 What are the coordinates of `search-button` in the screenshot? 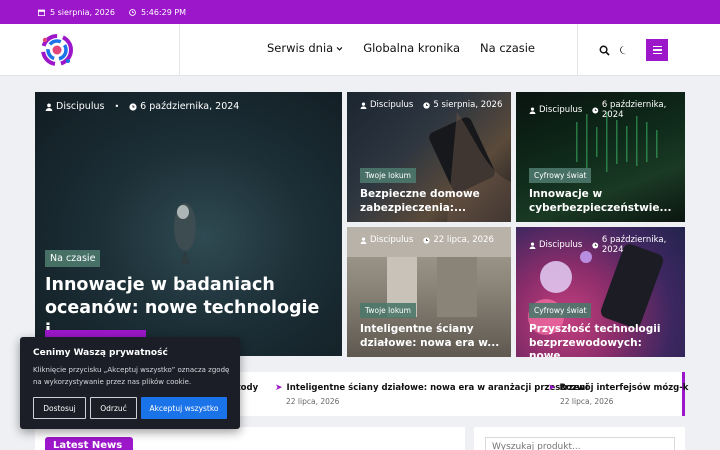 It's located at (604, 50).